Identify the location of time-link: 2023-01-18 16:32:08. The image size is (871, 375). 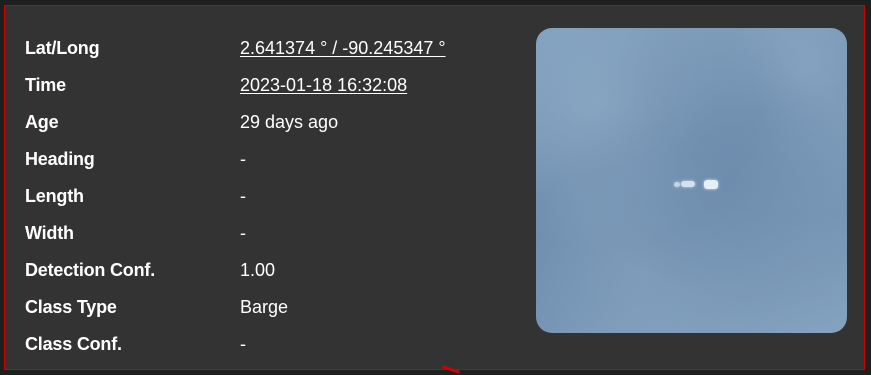
(323, 85).